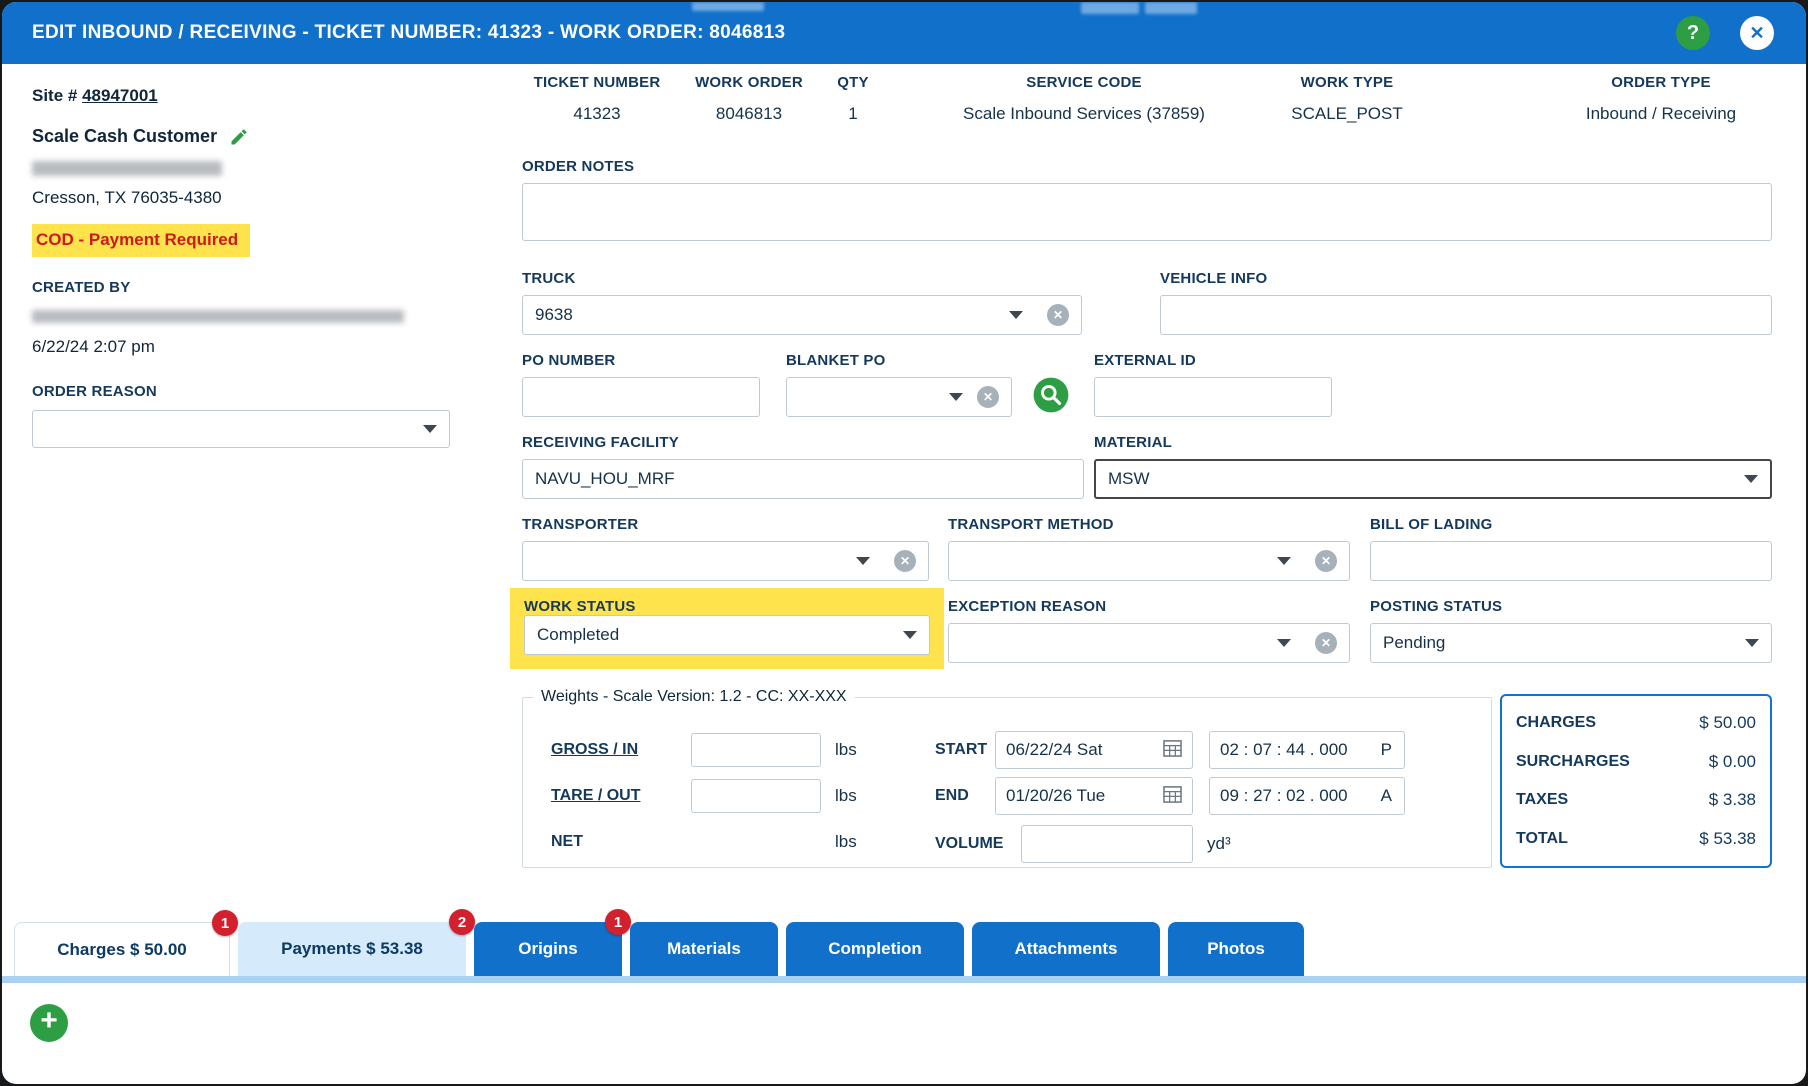  I want to click on work-status-highlight: WORK STATUS Completed, so click(727, 628).